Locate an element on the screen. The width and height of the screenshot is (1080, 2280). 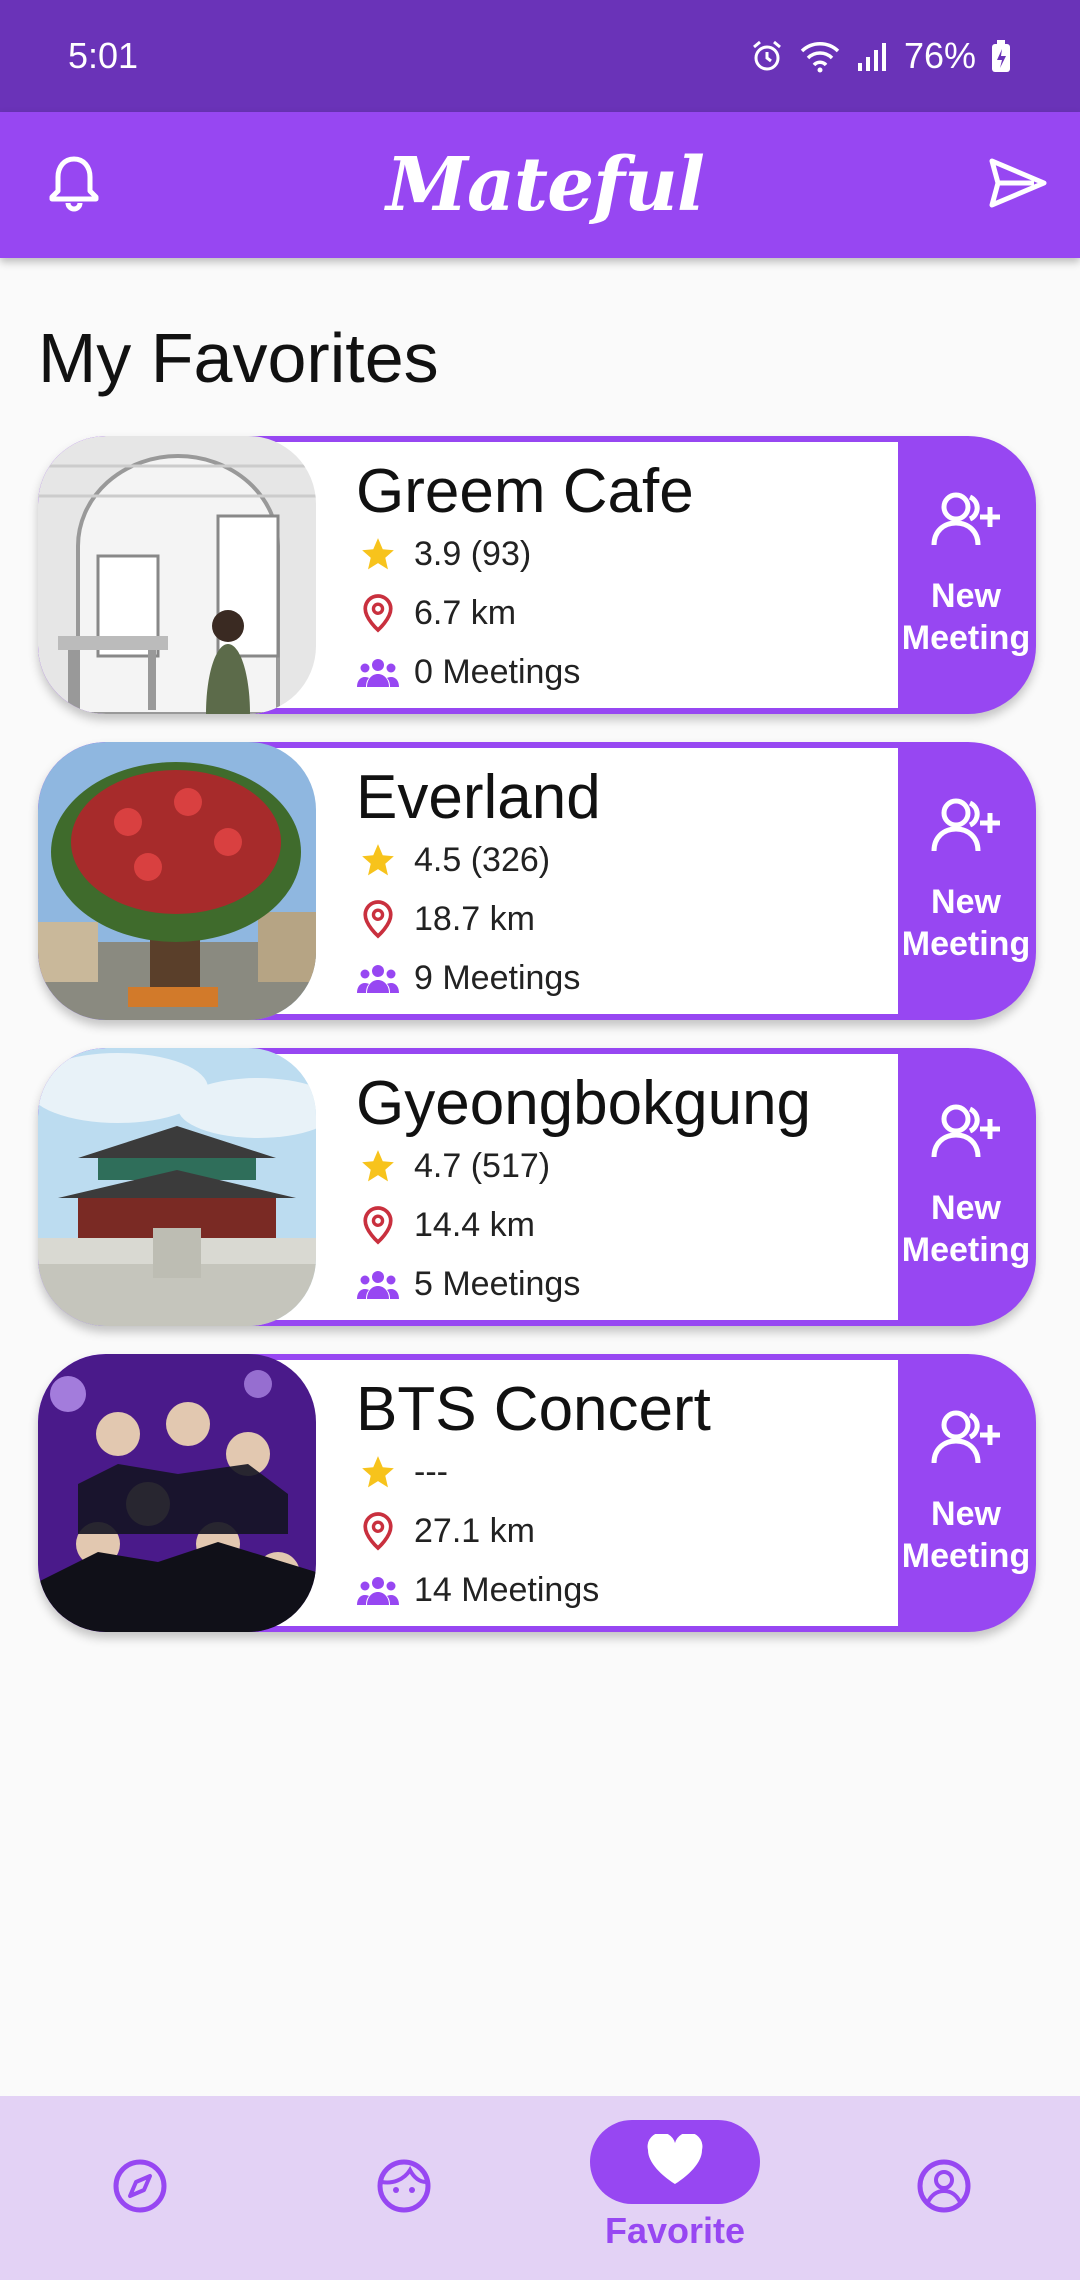
card-rating: 3.9 (93) is located at coordinates (443, 554).